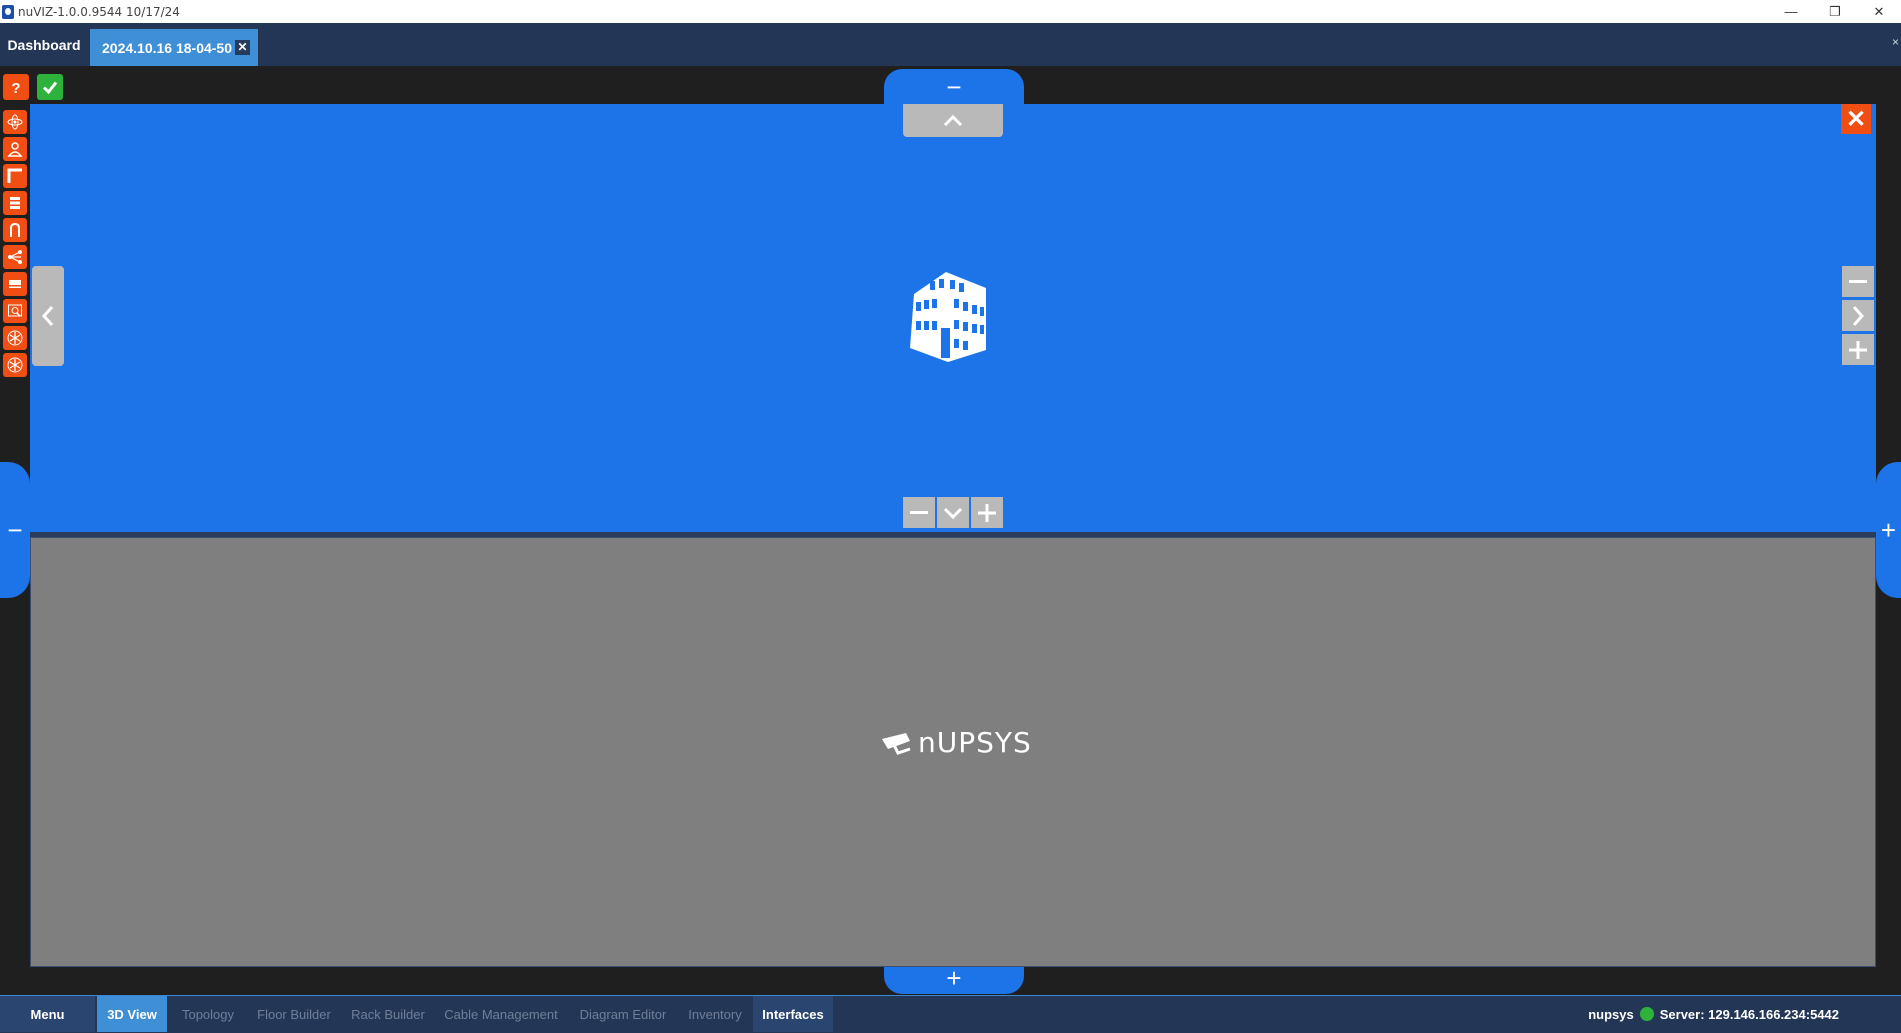 Image resolution: width=1901 pixels, height=1033 pixels. Describe the element at coordinates (44, 44) in the screenshot. I see `tab-dashboard: Dashboard` at that location.